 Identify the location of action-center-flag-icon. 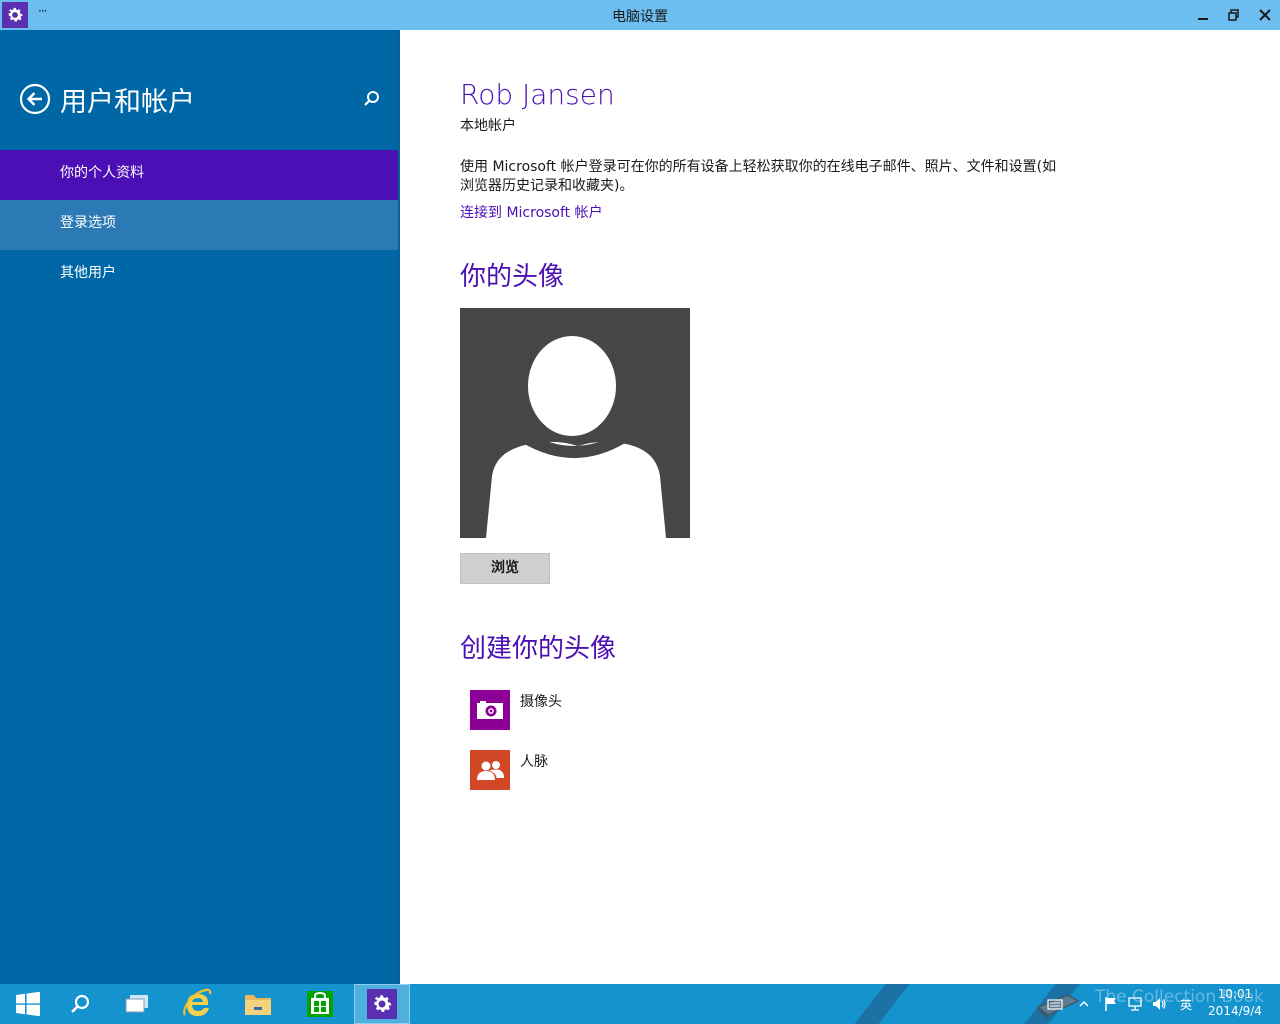
(1111, 1004).